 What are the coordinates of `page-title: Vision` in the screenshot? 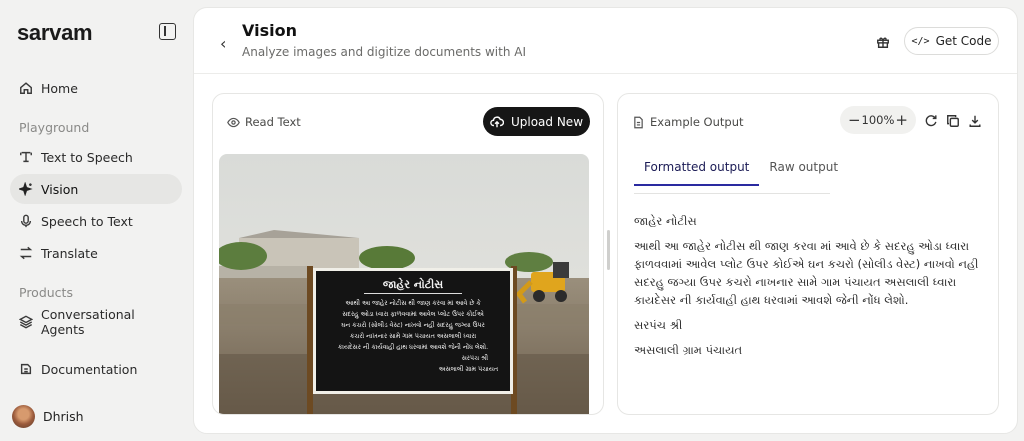 It's located at (269, 30).